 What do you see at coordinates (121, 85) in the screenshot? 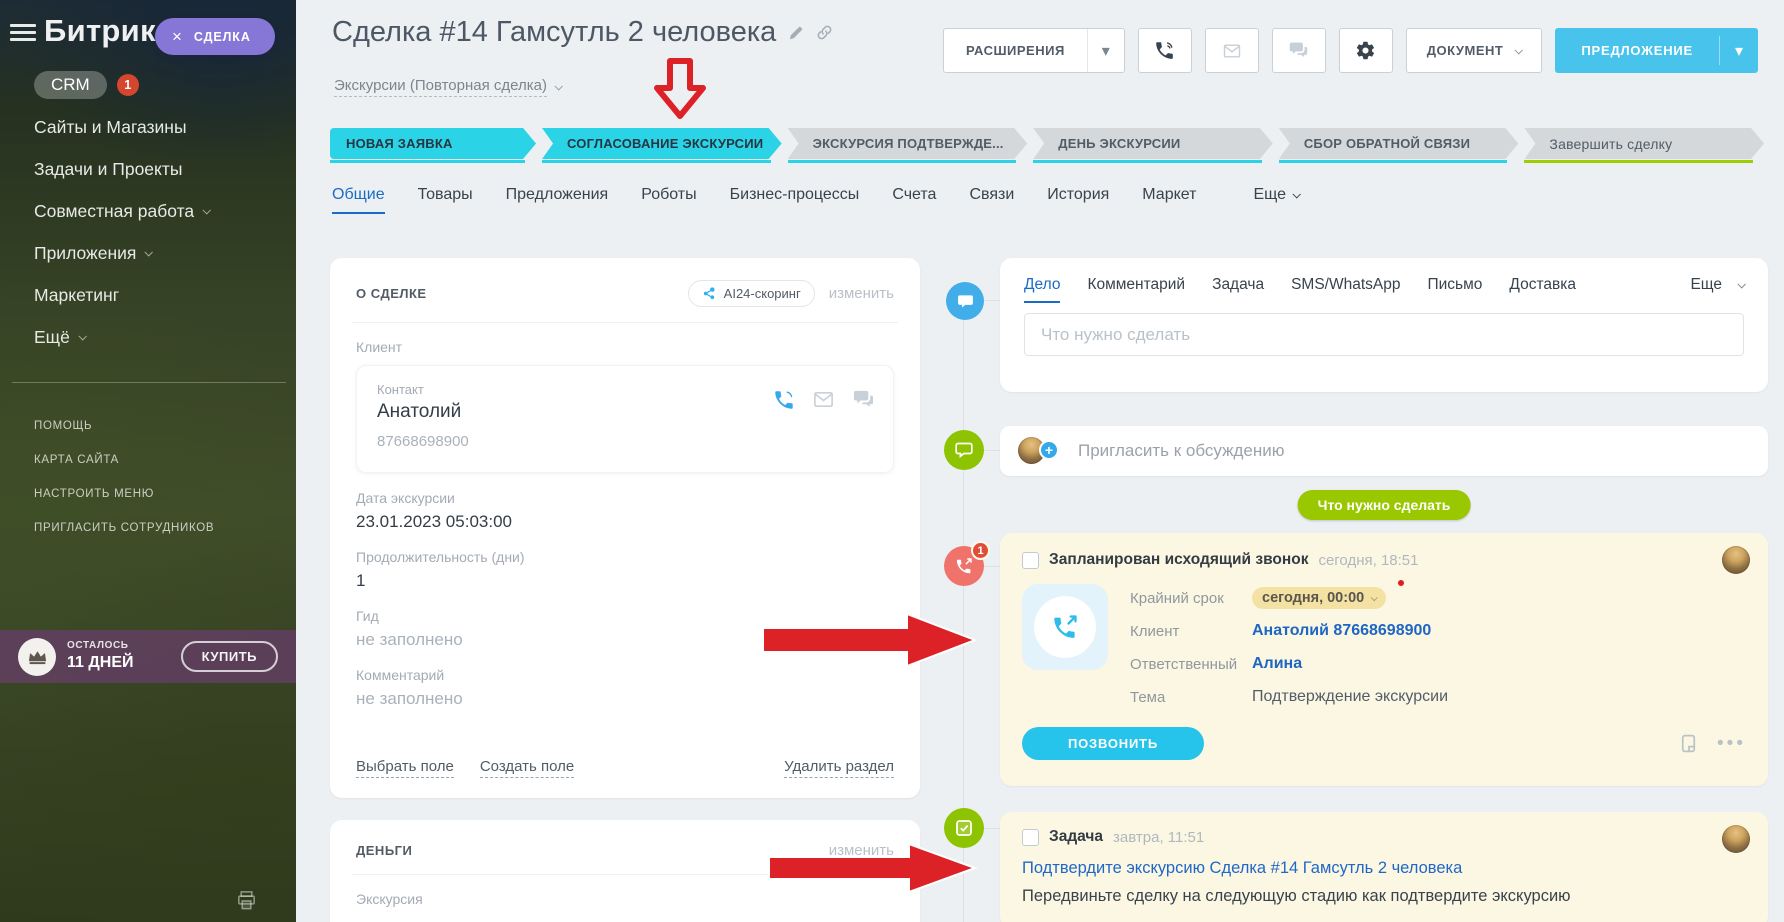
I see `sidebar-item-crm: CRM 1` at bounding box center [121, 85].